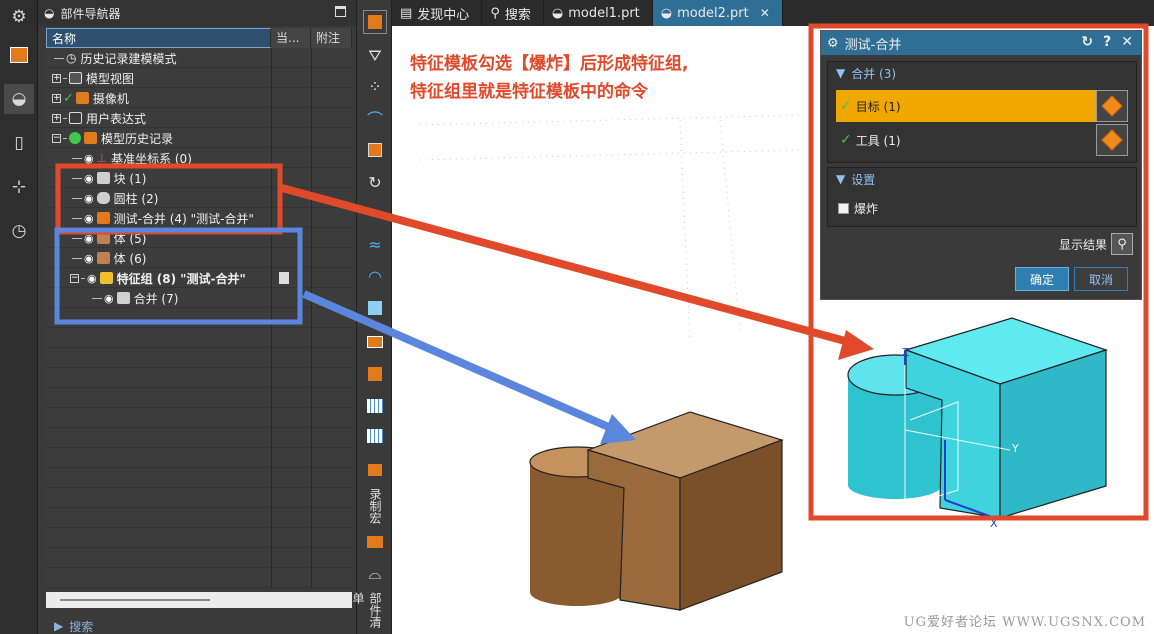 The image size is (1154, 634). I want to click on rotate-tool-icon: ↻, so click(375, 182).